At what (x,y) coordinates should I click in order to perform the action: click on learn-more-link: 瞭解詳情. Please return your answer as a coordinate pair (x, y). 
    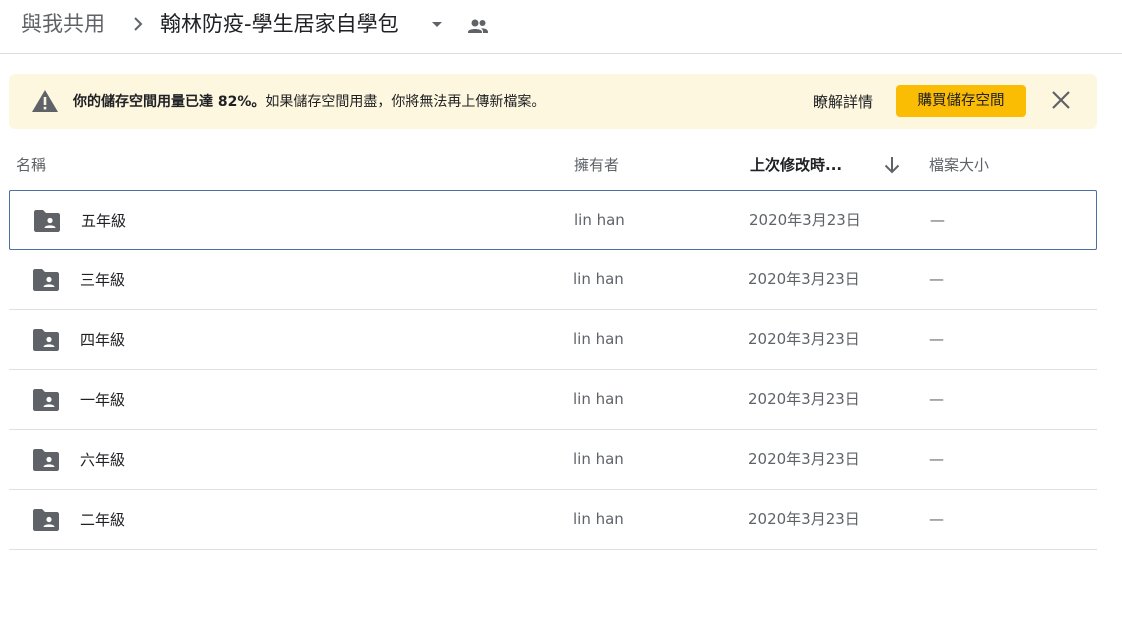
    Looking at the image, I should click on (843, 102).